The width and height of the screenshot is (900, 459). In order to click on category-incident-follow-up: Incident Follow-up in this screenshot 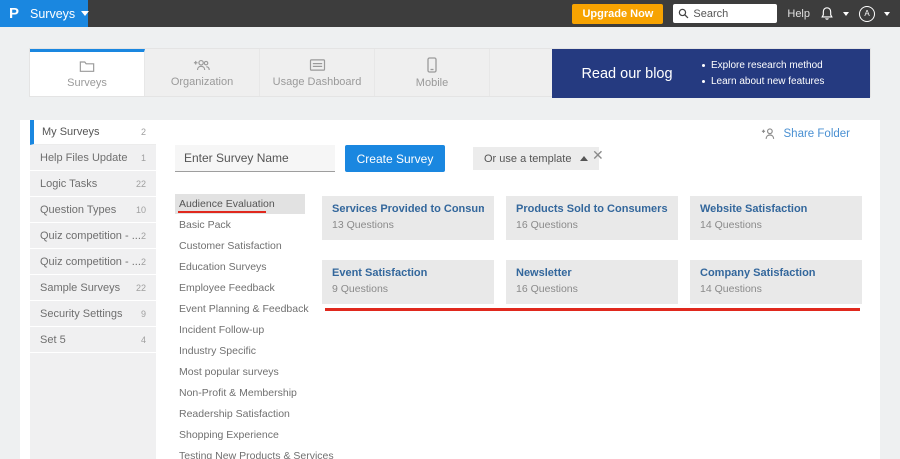, I will do `click(240, 330)`.